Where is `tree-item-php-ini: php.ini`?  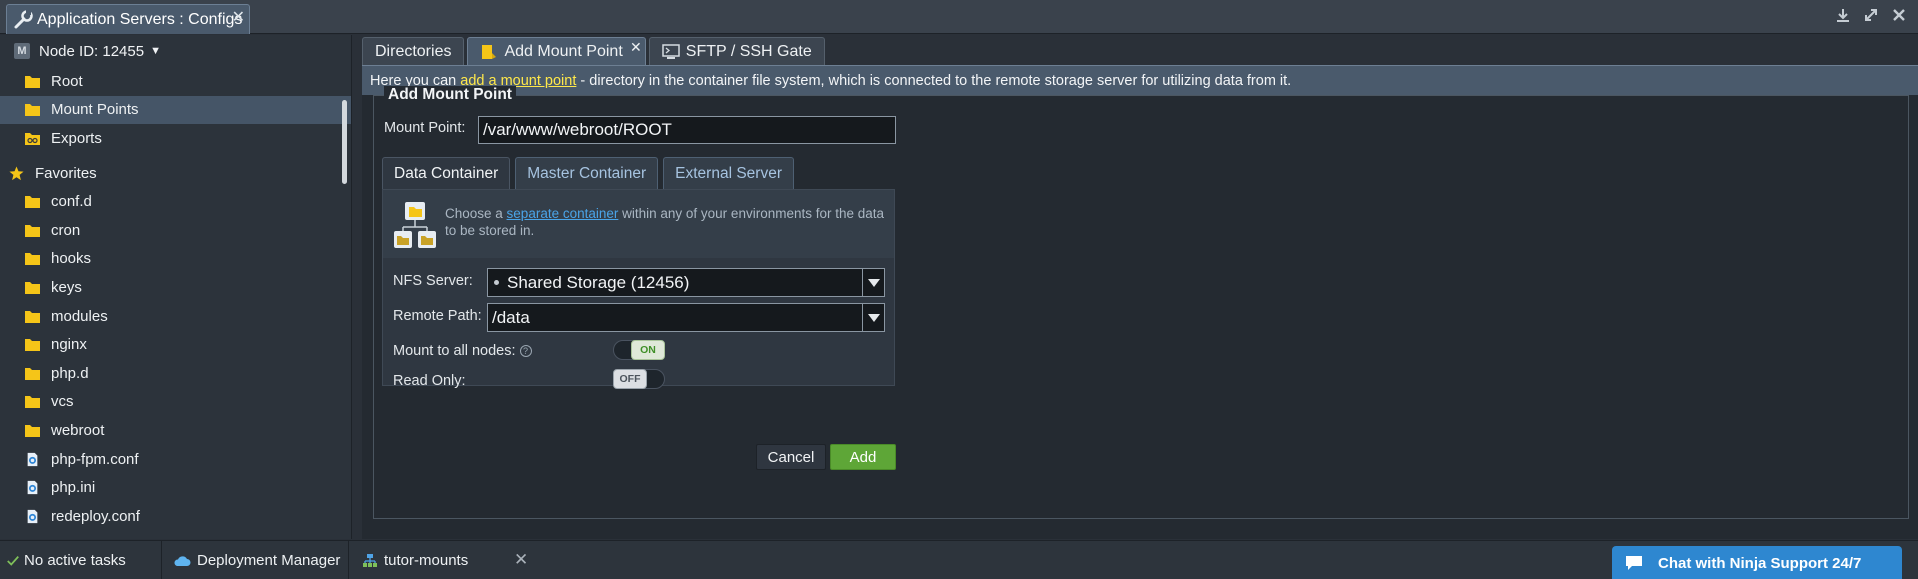 tree-item-php-ini: php.ini is located at coordinates (175, 487).